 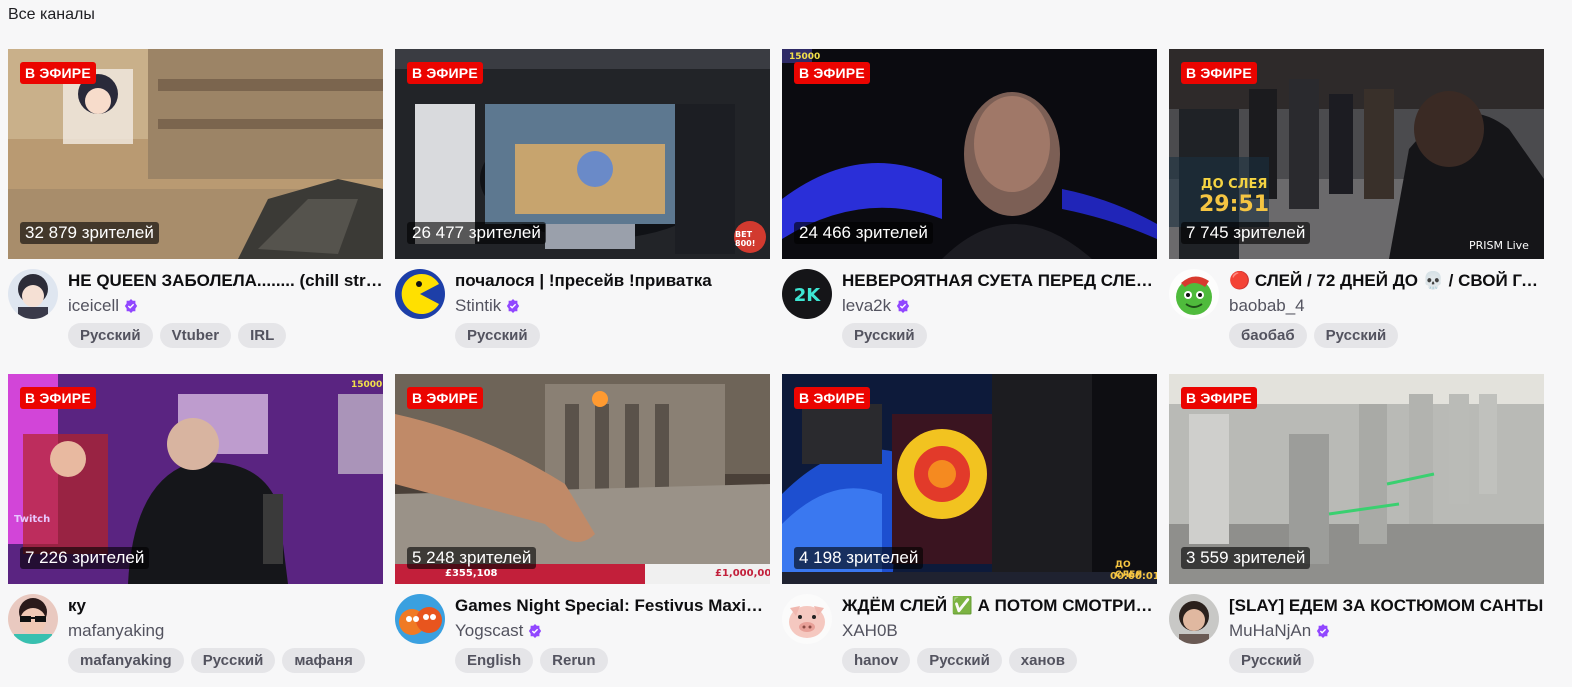 I want to click on svg-text: 2K, so click(x=808, y=295).